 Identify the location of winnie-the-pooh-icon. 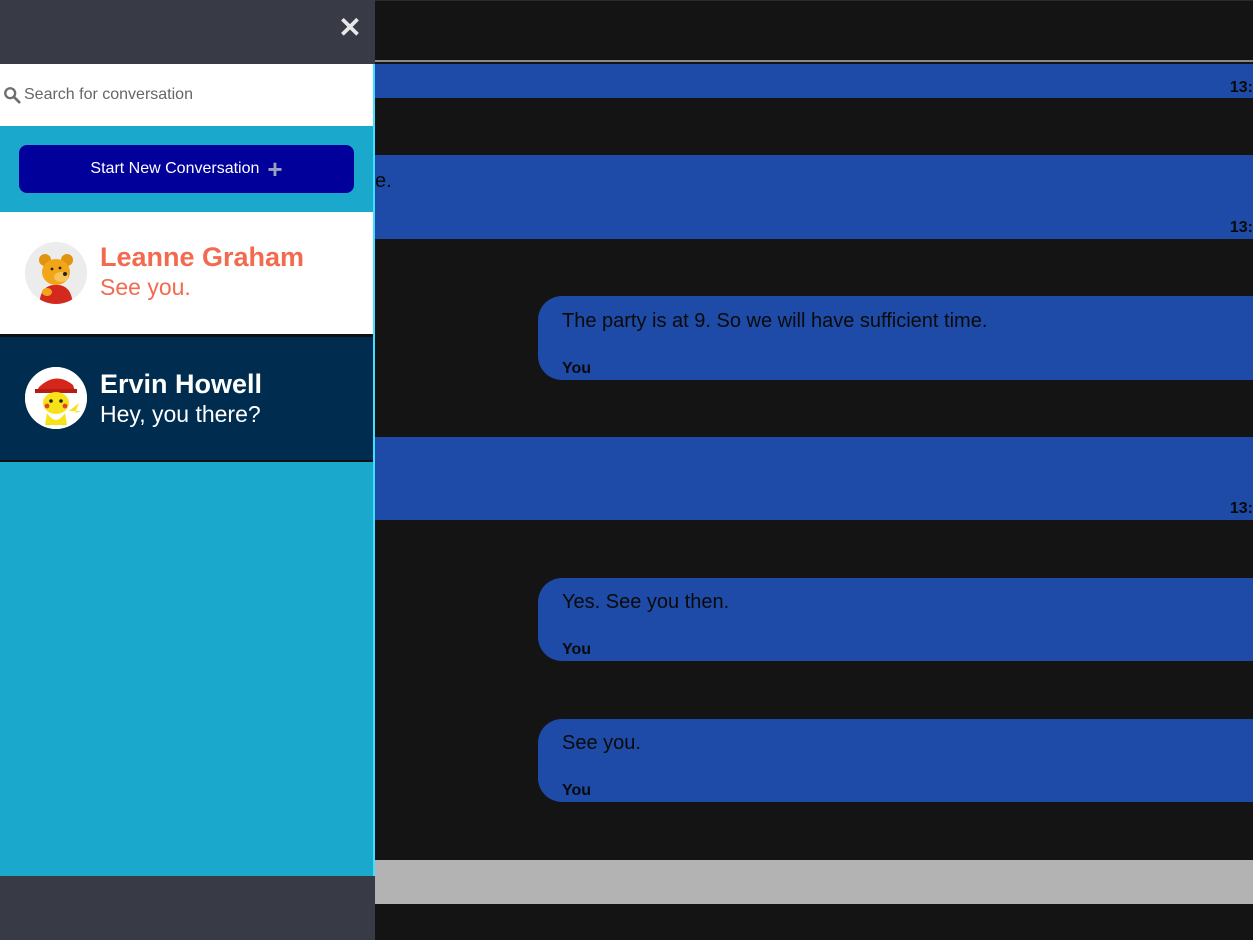
(56, 273).